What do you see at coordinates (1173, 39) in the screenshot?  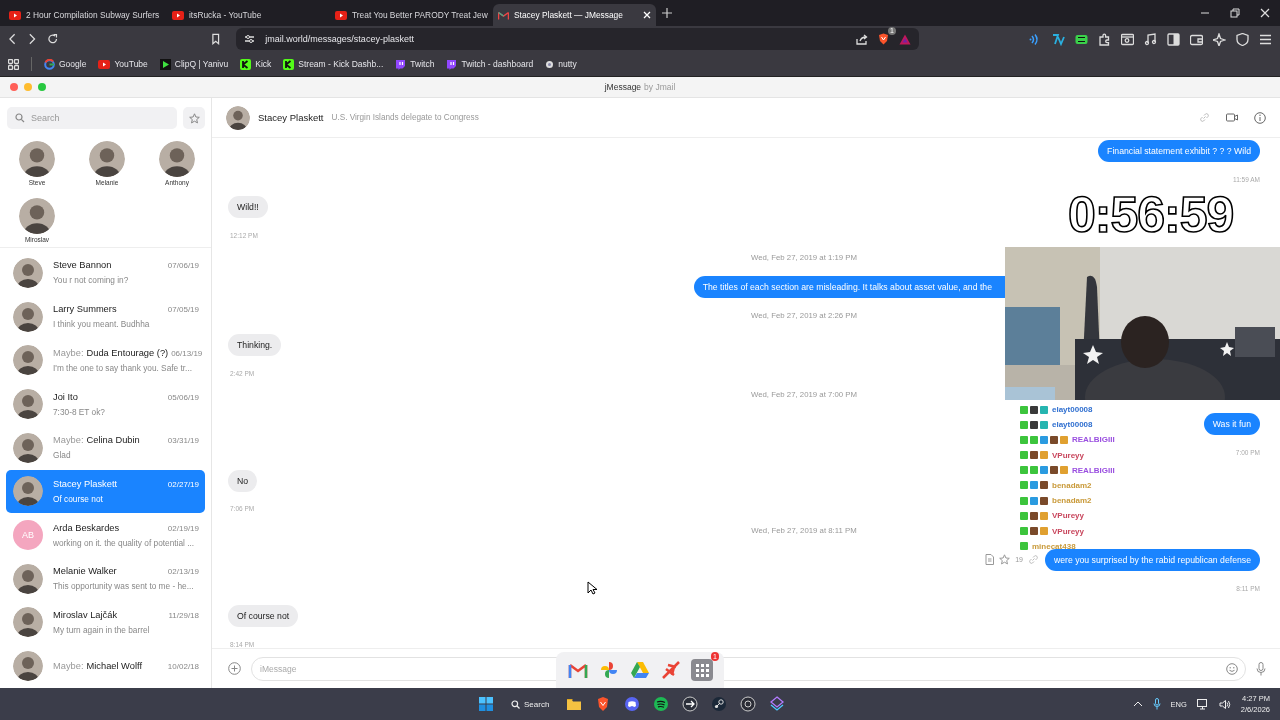 I see `sidebar-icon` at bounding box center [1173, 39].